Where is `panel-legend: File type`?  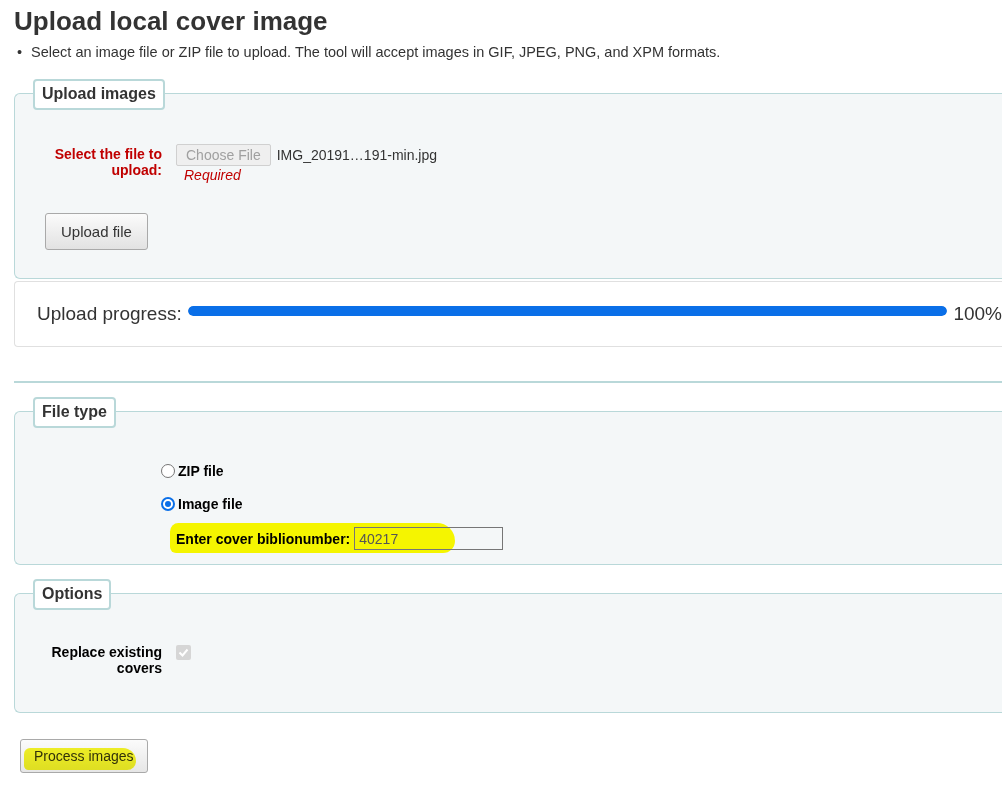 panel-legend: File type is located at coordinates (74, 412).